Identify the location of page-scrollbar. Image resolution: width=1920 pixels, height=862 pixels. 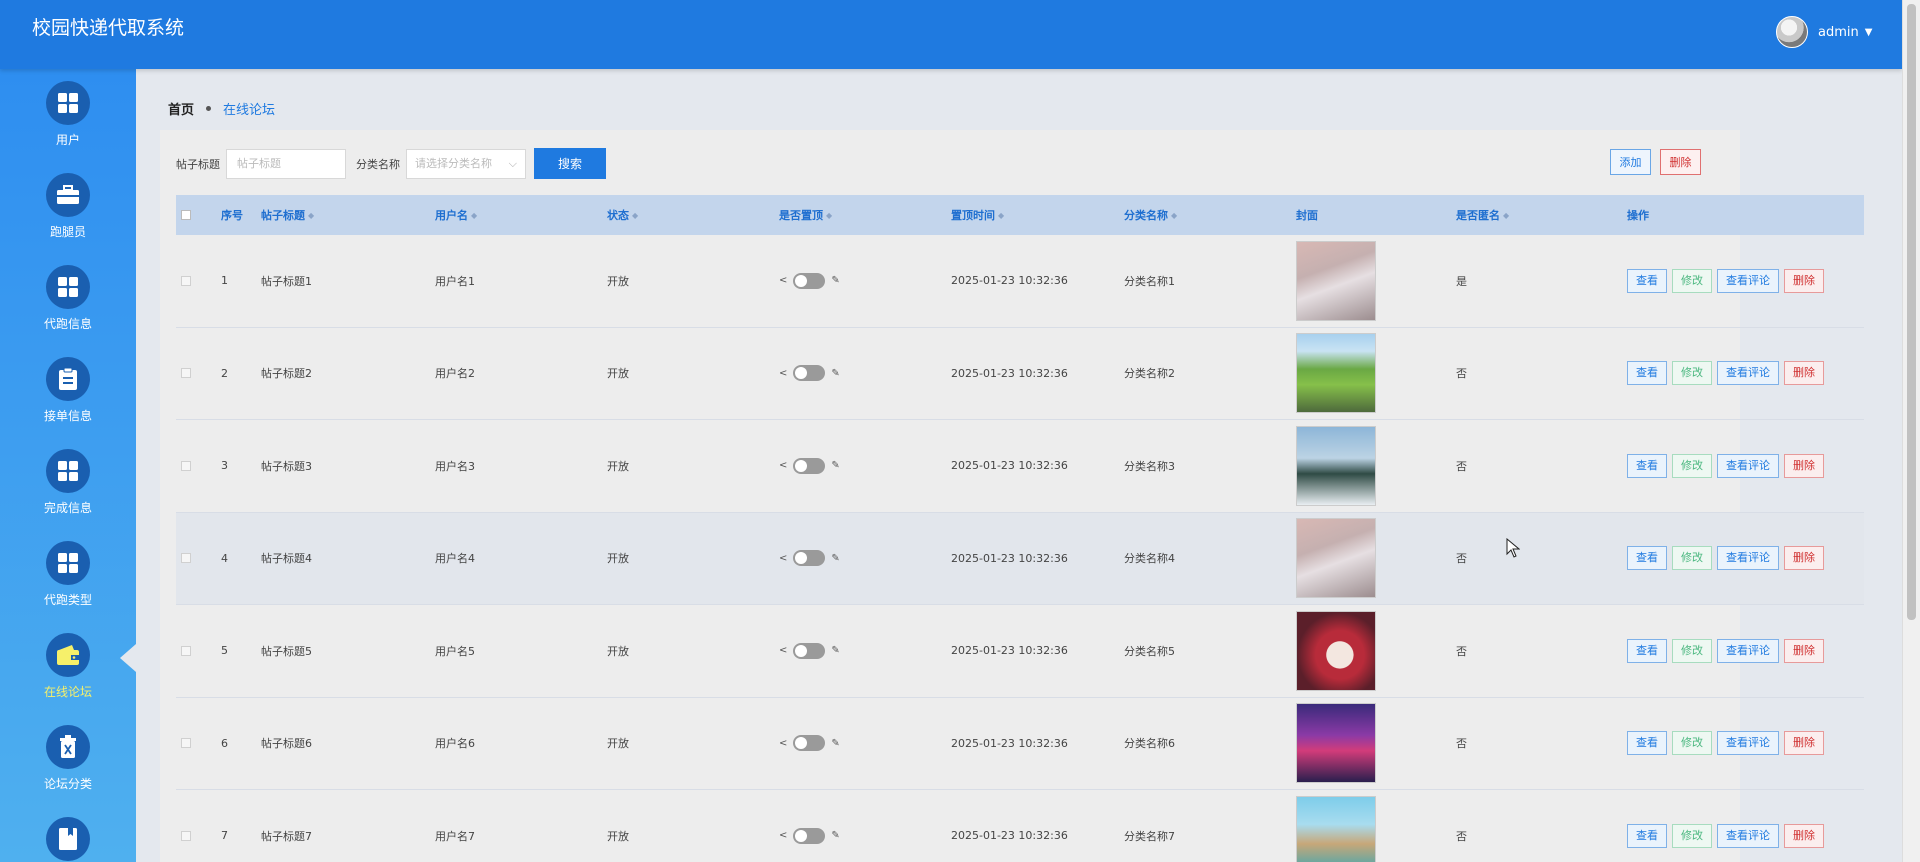
(1911, 431).